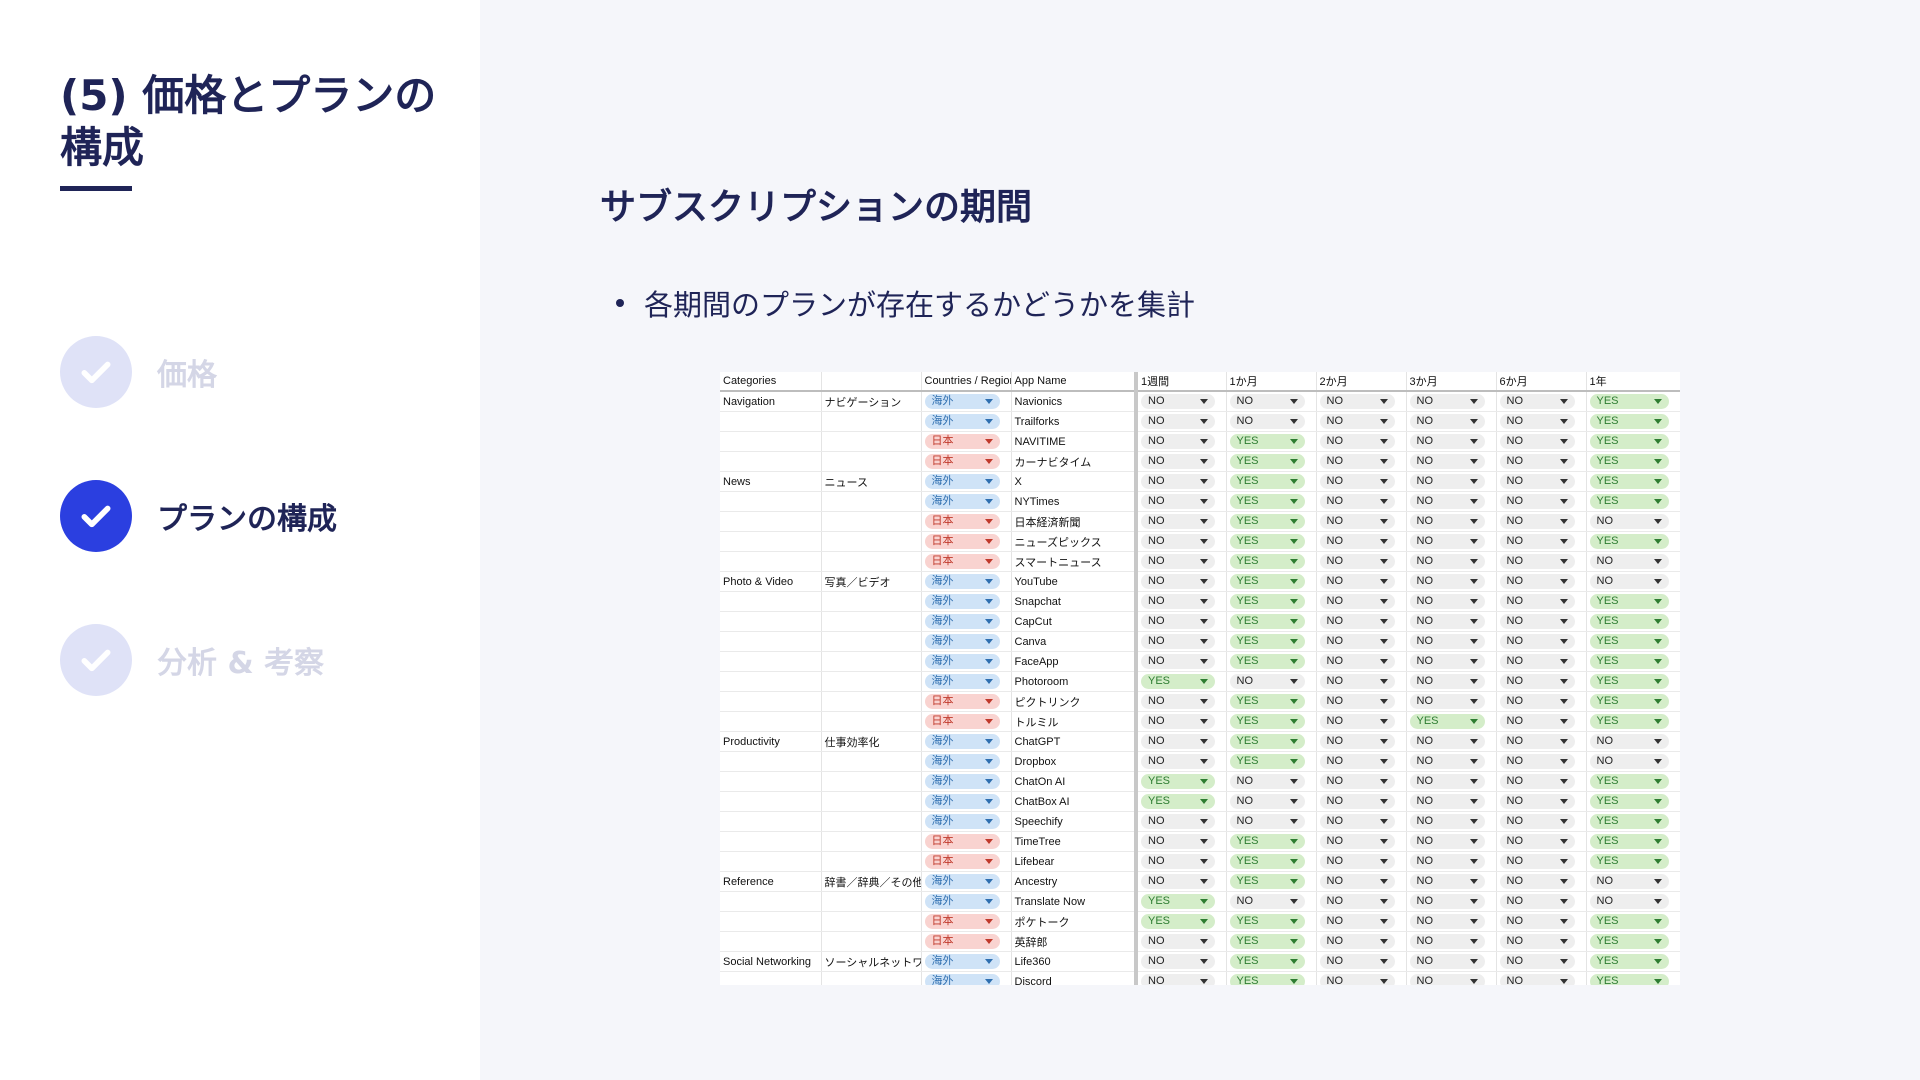 This screenshot has width=1920, height=1080. Describe the element at coordinates (1541, 382) in the screenshot. I see `header-cell: 6か月` at that location.